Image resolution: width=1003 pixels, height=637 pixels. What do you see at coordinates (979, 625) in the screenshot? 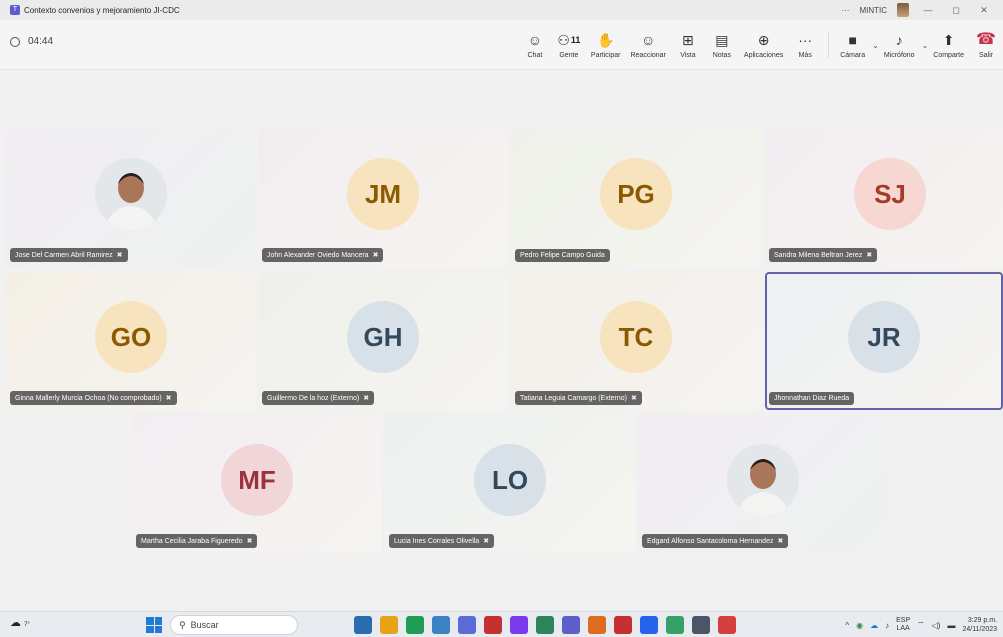
I see `taskbar-clock: 3:29 p.m. 24/11/2023` at bounding box center [979, 625].